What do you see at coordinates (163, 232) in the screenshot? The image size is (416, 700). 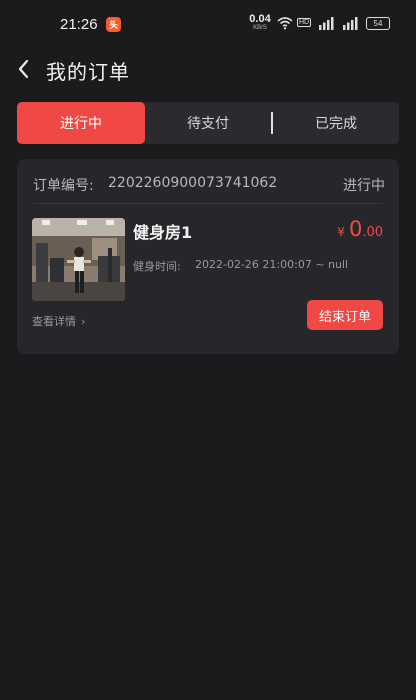 I see `gym-name: 健身房1` at bounding box center [163, 232].